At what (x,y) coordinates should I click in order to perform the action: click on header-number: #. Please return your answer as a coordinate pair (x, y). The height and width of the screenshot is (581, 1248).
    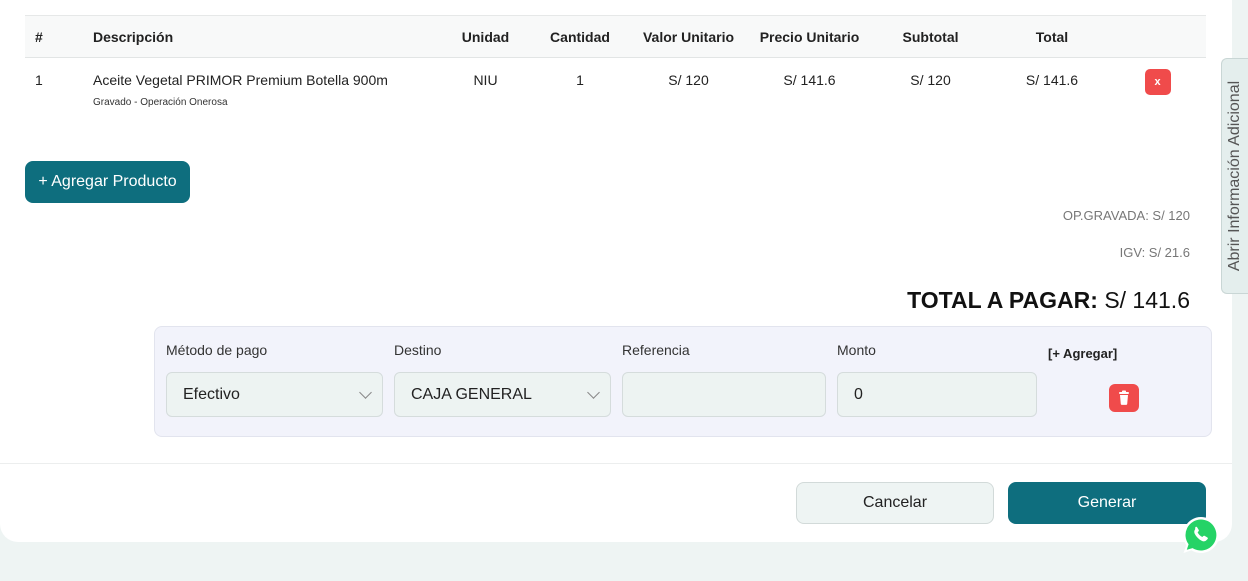
    Looking at the image, I should click on (39, 36).